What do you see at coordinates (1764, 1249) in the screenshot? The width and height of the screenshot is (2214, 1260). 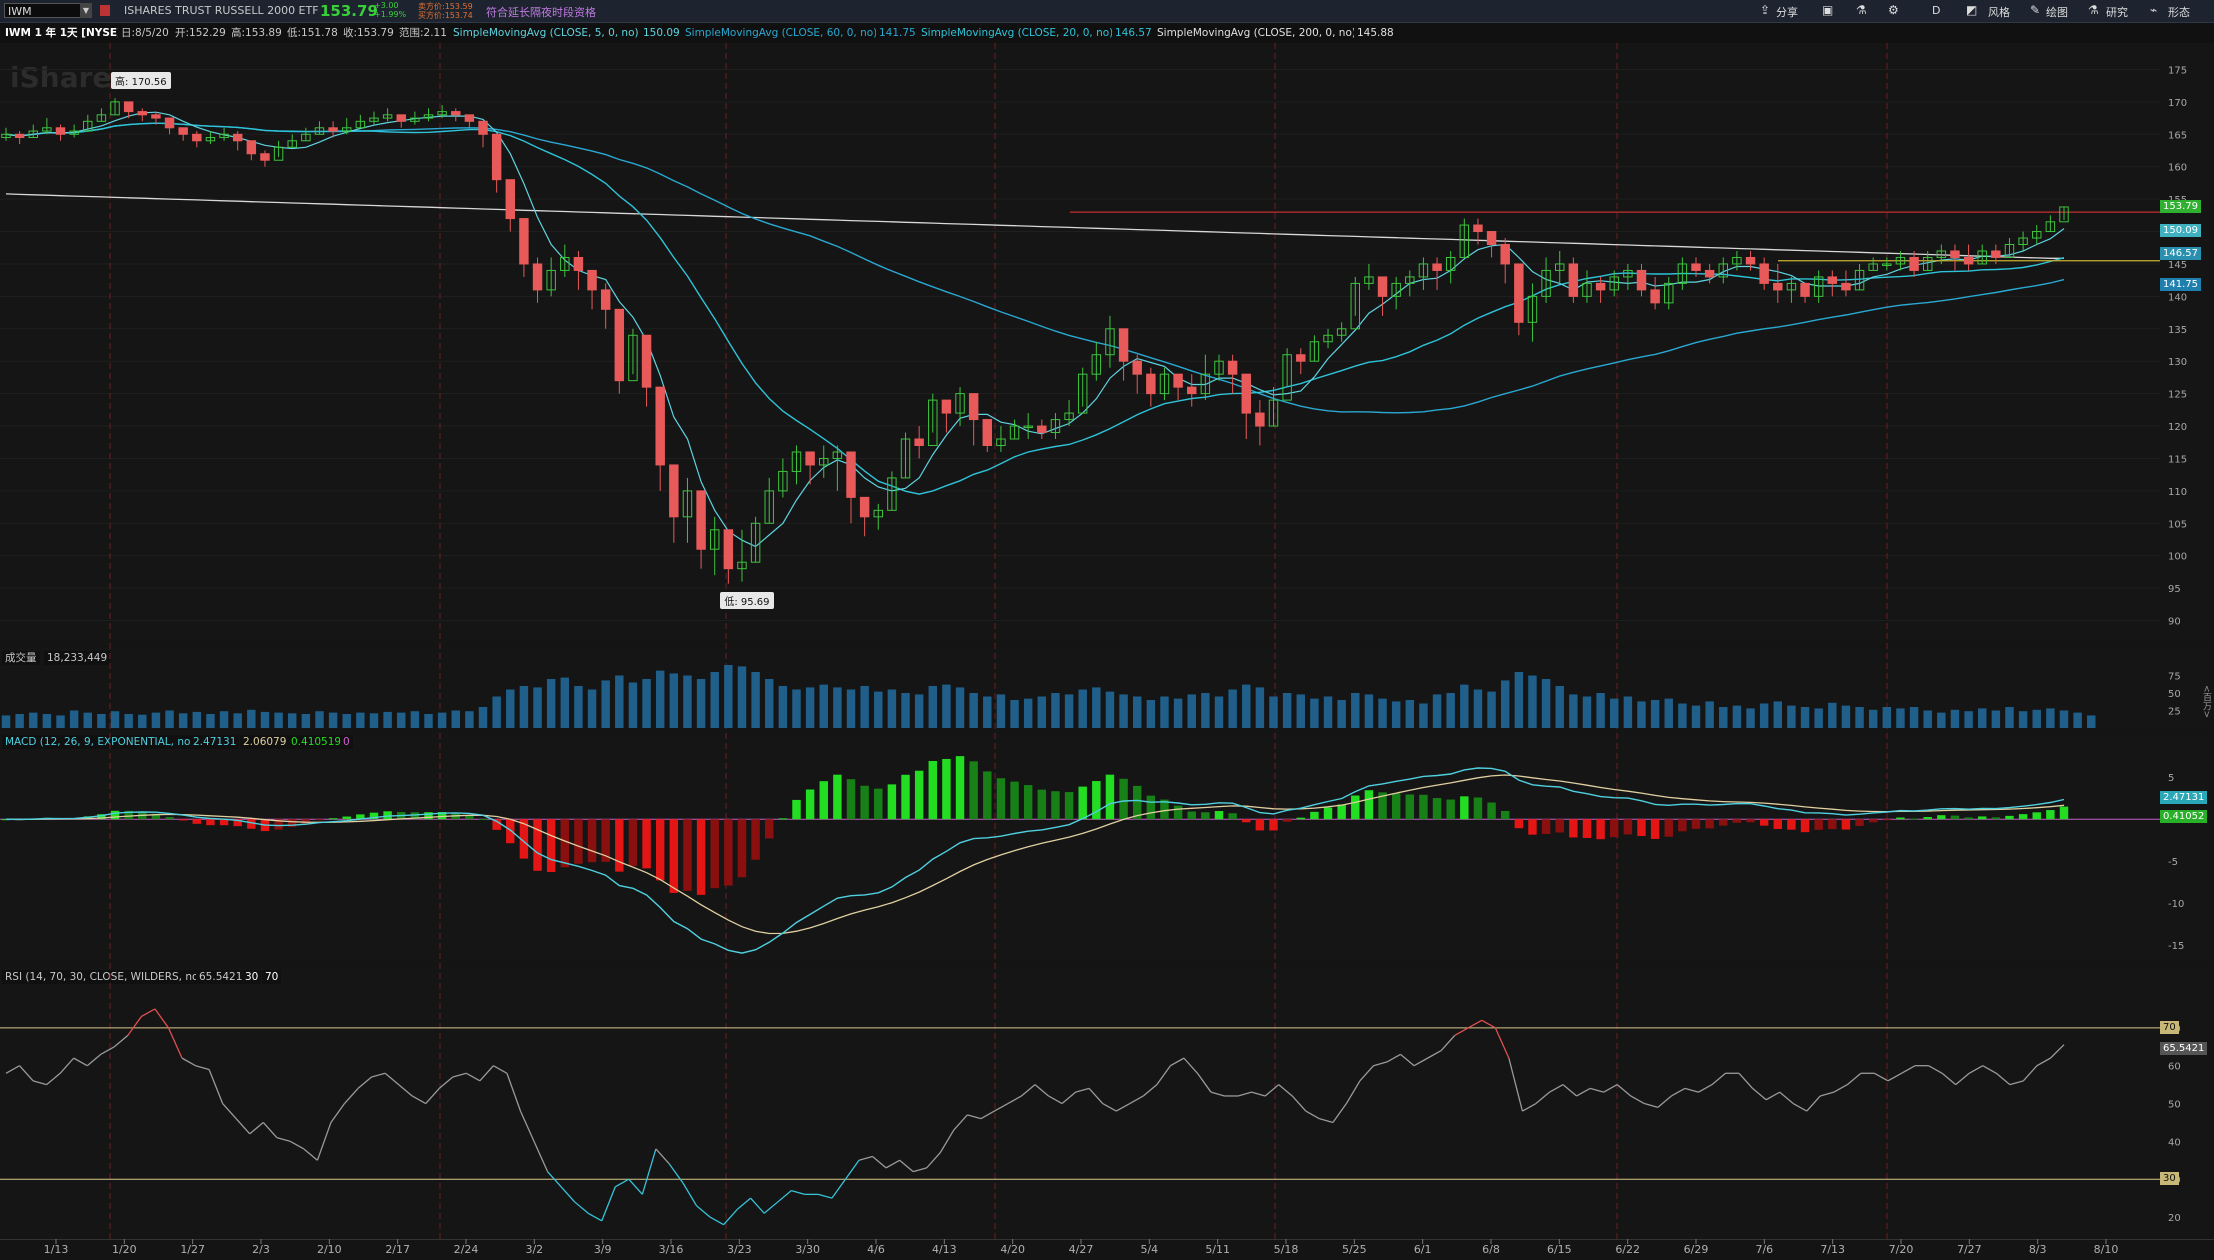 I see `time-tick-label: 7/6` at bounding box center [1764, 1249].